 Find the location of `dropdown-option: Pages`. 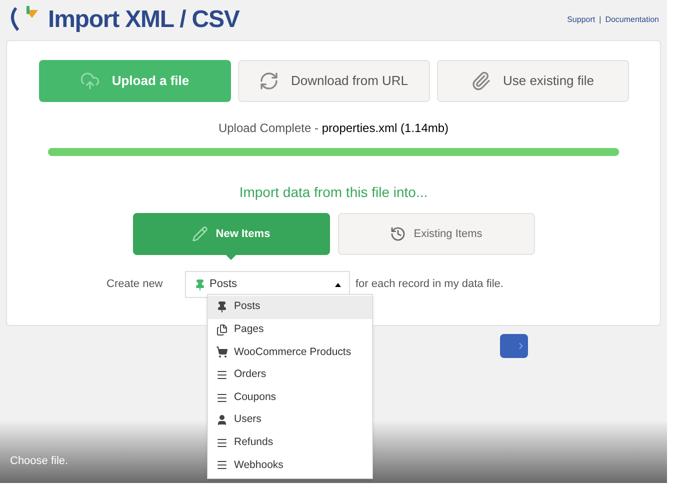

dropdown-option: Pages is located at coordinates (290, 330).